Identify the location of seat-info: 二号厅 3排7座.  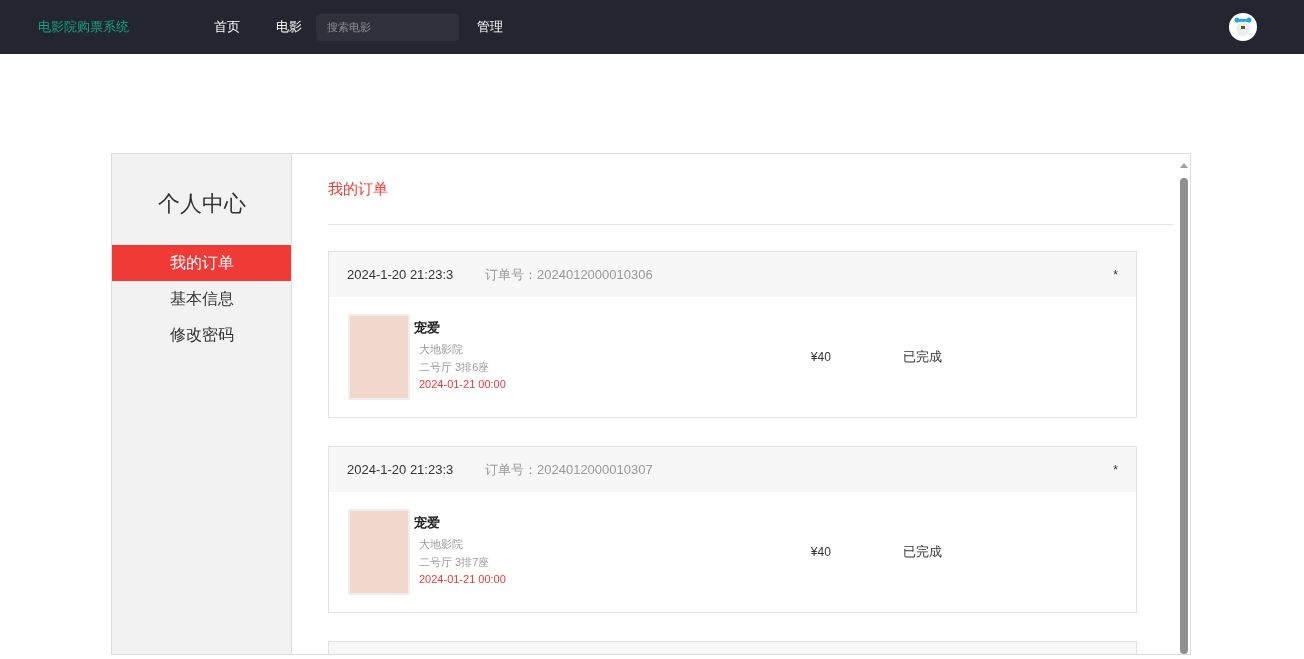
(455, 563).